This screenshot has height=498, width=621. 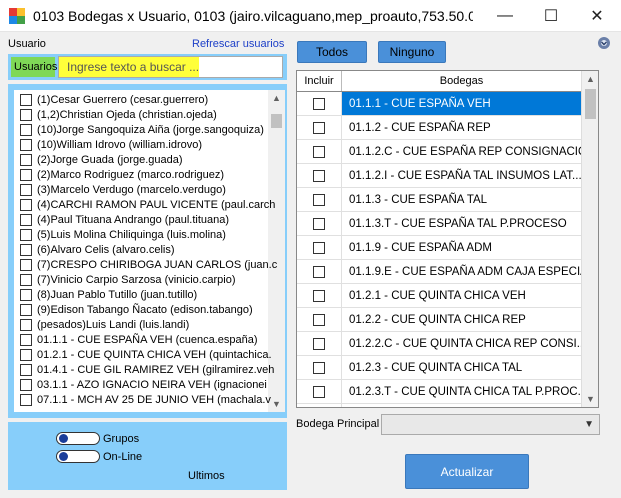 What do you see at coordinates (462, 127) in the screenshot?
I see `bodega-cell: 01.1.2 - CUE ESPAÑA REP` at bounding box center [462, 127].